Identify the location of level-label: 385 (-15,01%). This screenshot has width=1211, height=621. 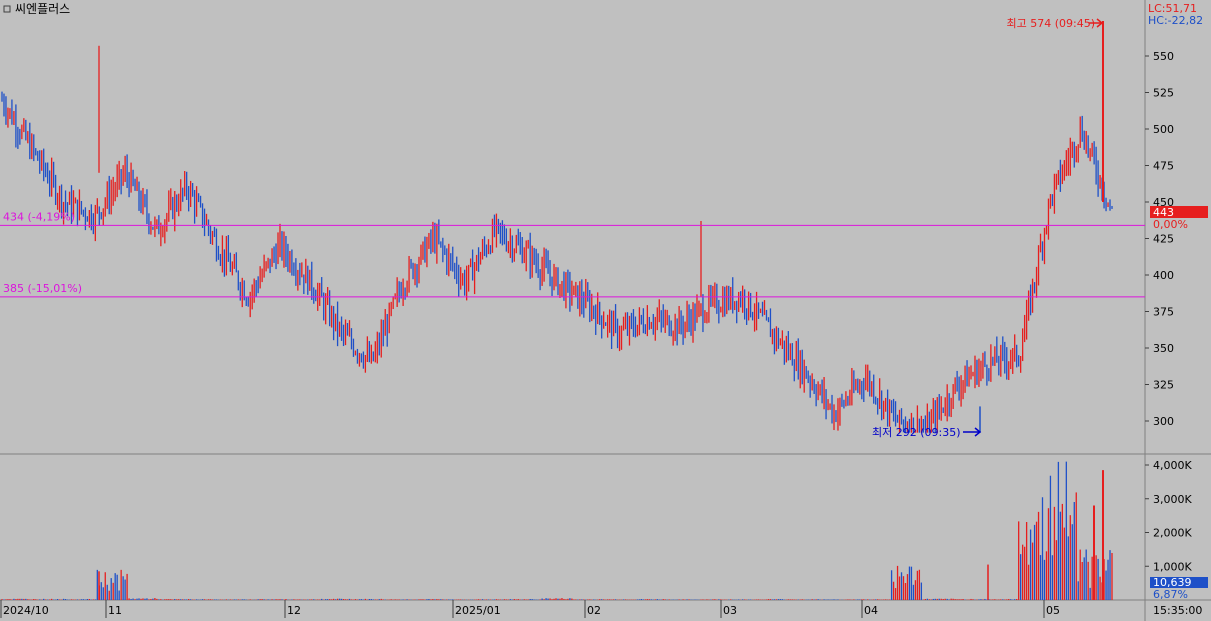
(42, 288).